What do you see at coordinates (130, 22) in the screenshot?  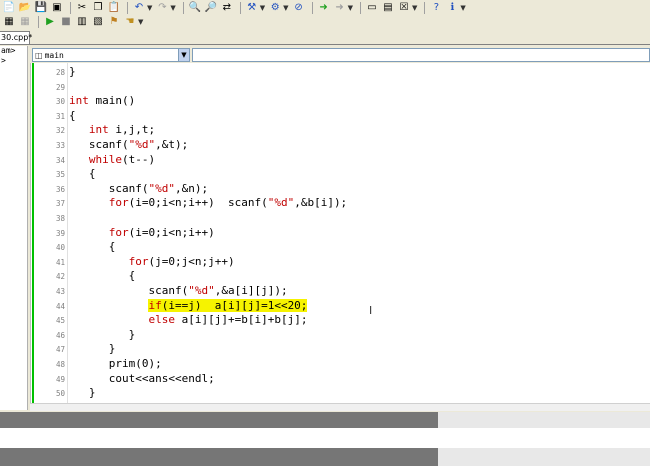 I see `hand-icon: ☚` at bounding box center [130, 22].